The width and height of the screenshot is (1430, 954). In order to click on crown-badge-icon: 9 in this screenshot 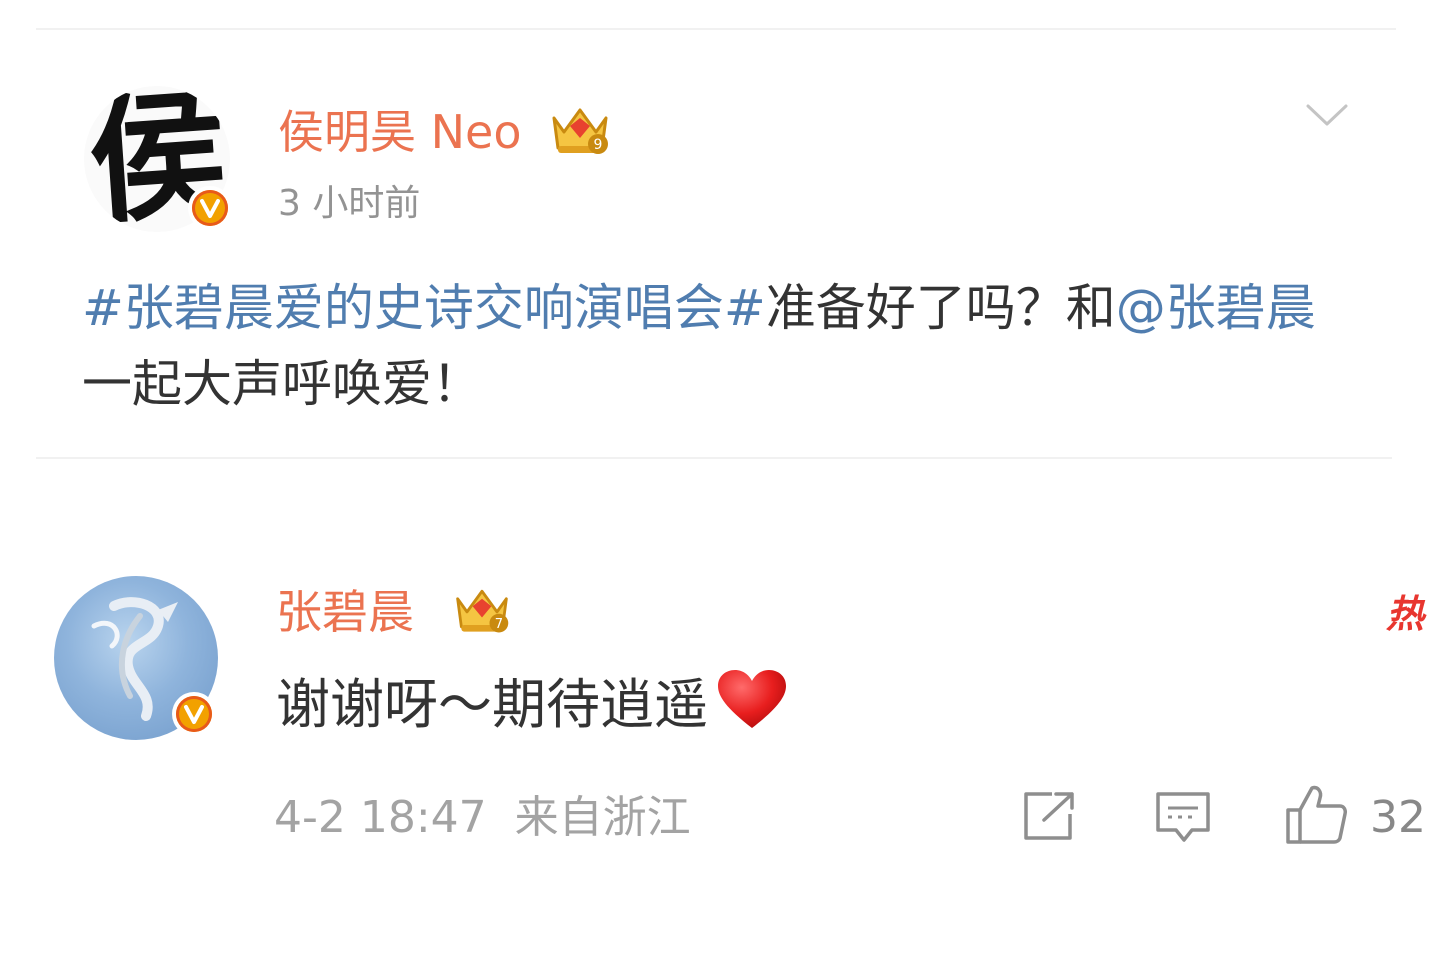, I will do `click(580, 132)`.